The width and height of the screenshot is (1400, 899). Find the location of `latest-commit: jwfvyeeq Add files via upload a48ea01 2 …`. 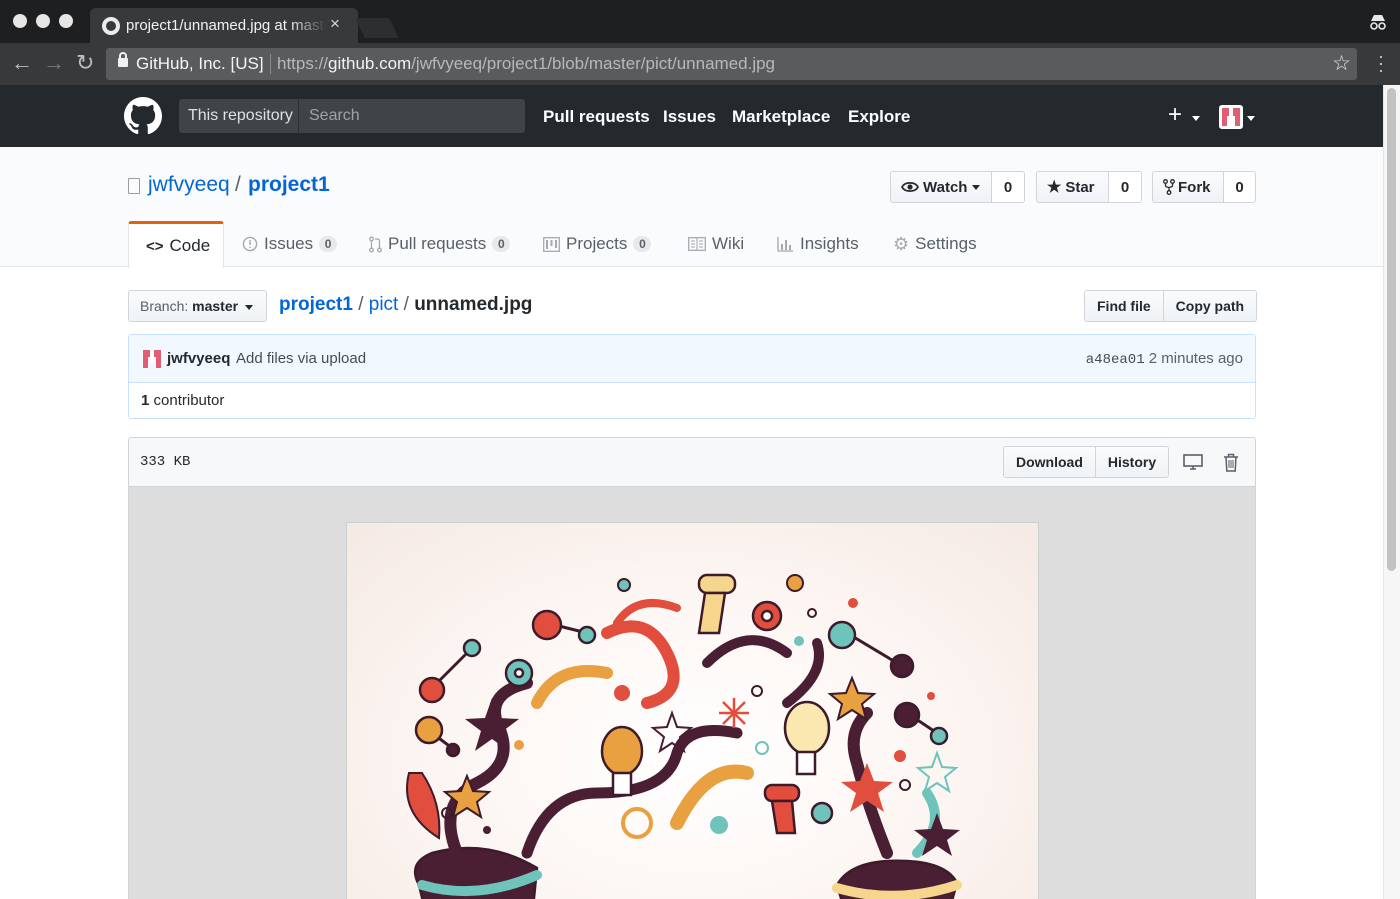

latest-commit: jwfvyeeq Add files via upload a48ea01 2 … is located at coordinates (692, 359).